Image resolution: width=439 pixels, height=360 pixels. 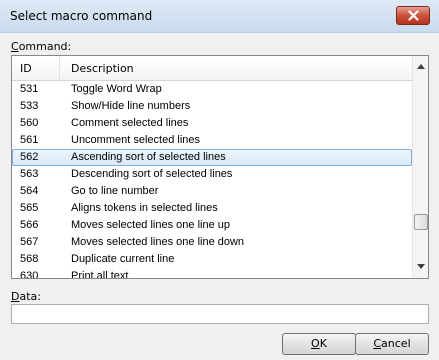 I want to click on list-item: 533 Show/Hide line numbers, so click(x=212, y=106).